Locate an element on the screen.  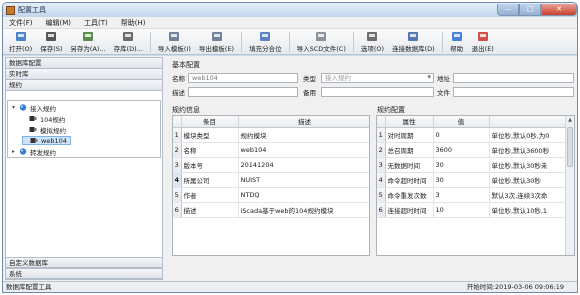
config-table-row: 6 连接超时时间 10 单位秒,默认10秒,1 is located at coordinates (475, 210).